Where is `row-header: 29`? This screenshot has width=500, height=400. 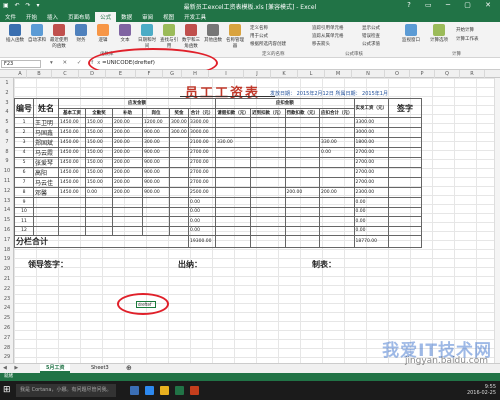 row-header: 29 is located at coordinates (7, 357).